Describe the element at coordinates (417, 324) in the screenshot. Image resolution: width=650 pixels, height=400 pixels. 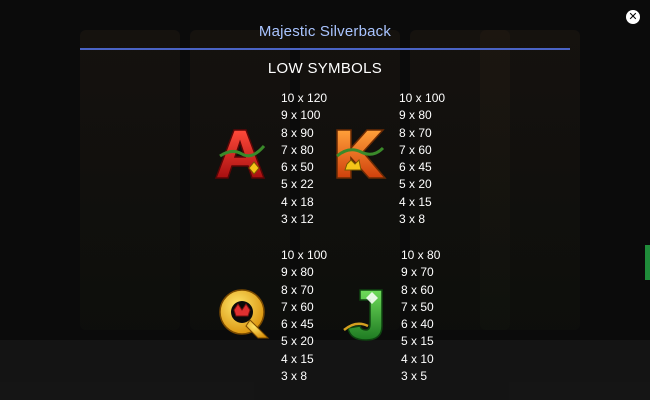
I see `pay-line: 6 x 40` at that location.